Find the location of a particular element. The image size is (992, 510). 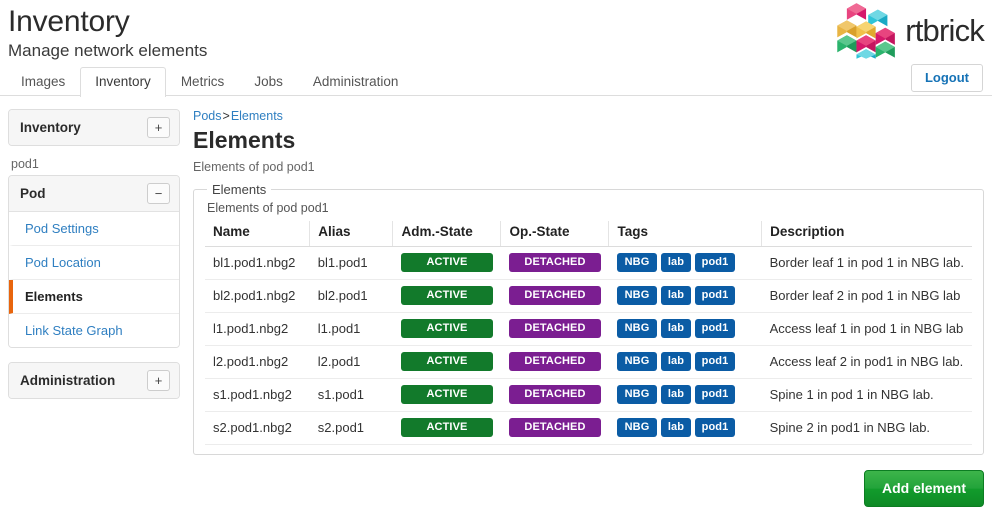

column-header-alias: Alias is located at coordinates (351, 234).